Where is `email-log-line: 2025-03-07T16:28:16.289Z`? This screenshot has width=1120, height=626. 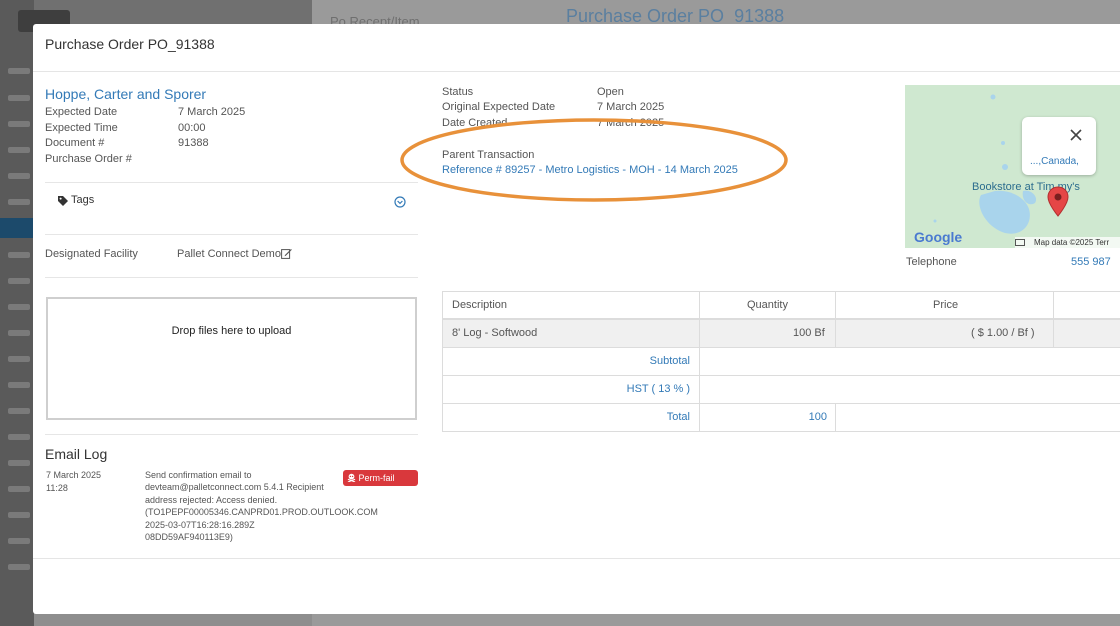
email-log-line: 2025-03-07T16:28:16.289Z is located at coordinates (200, 524).